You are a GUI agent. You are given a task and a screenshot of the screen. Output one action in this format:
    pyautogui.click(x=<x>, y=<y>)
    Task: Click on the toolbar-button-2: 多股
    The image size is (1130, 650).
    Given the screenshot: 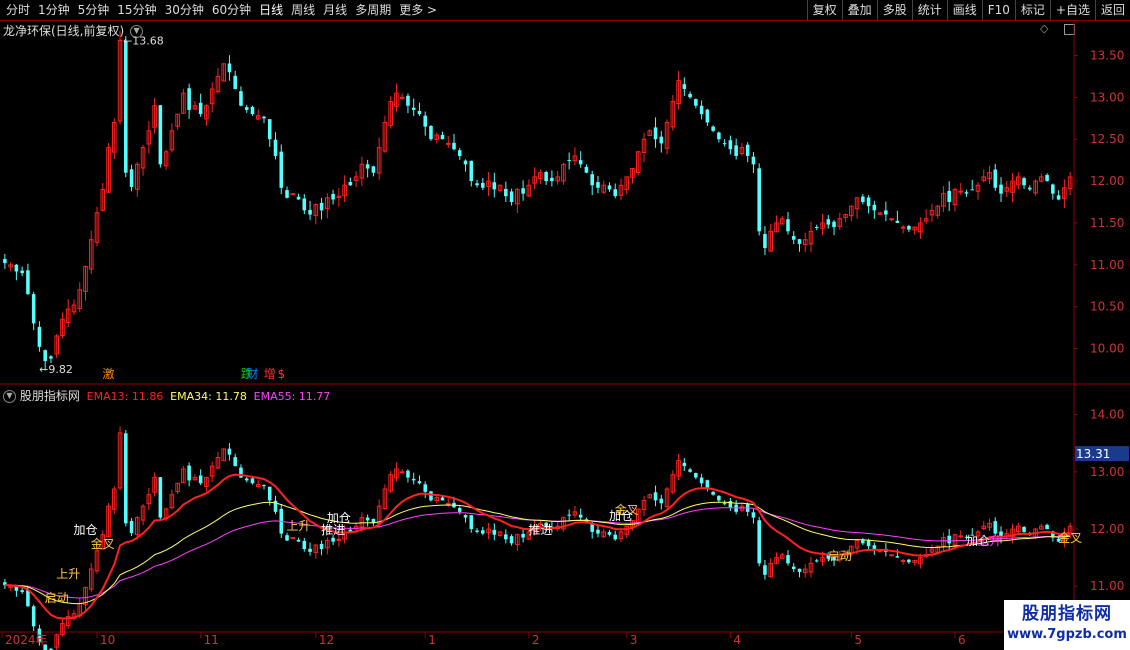 What is the action you would take?
    pyautogui.click(x=894, y=10)
    